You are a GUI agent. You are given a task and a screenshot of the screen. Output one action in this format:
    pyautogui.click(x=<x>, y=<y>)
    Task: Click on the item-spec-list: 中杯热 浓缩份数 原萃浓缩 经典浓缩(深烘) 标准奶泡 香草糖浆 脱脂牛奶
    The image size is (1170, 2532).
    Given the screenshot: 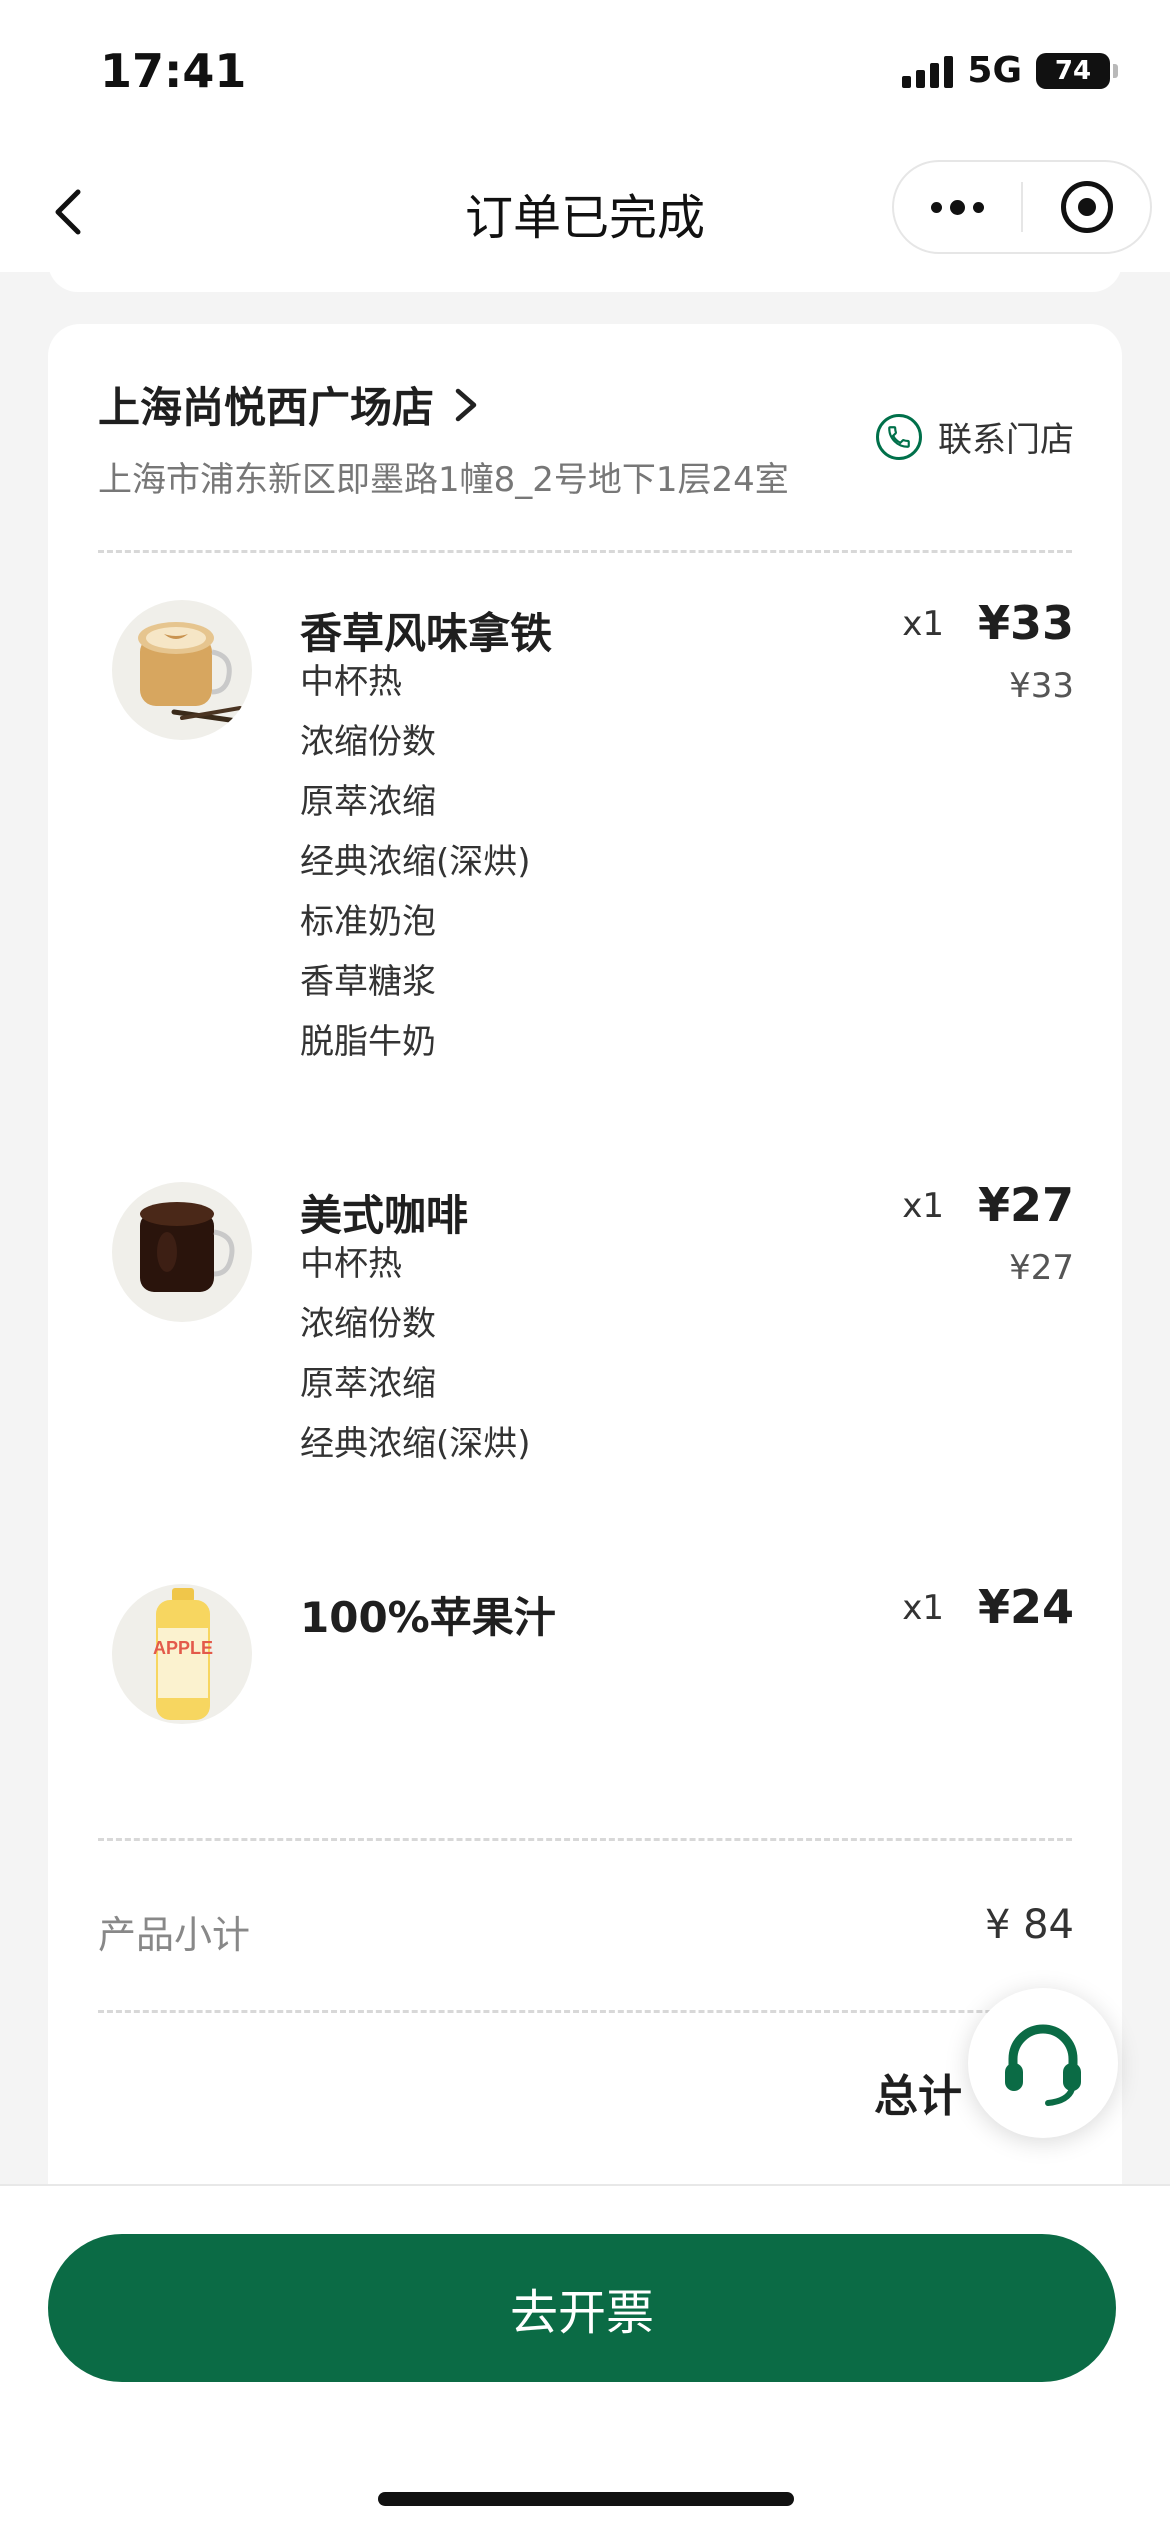 What is the action you would take?
    pyautogui.click(x=415, y=862)
    